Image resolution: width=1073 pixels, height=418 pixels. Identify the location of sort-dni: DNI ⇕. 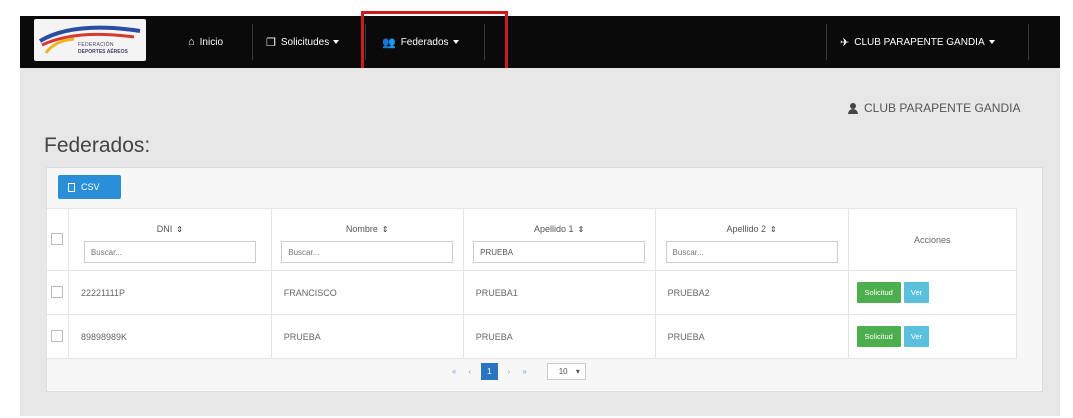
(170, 229).